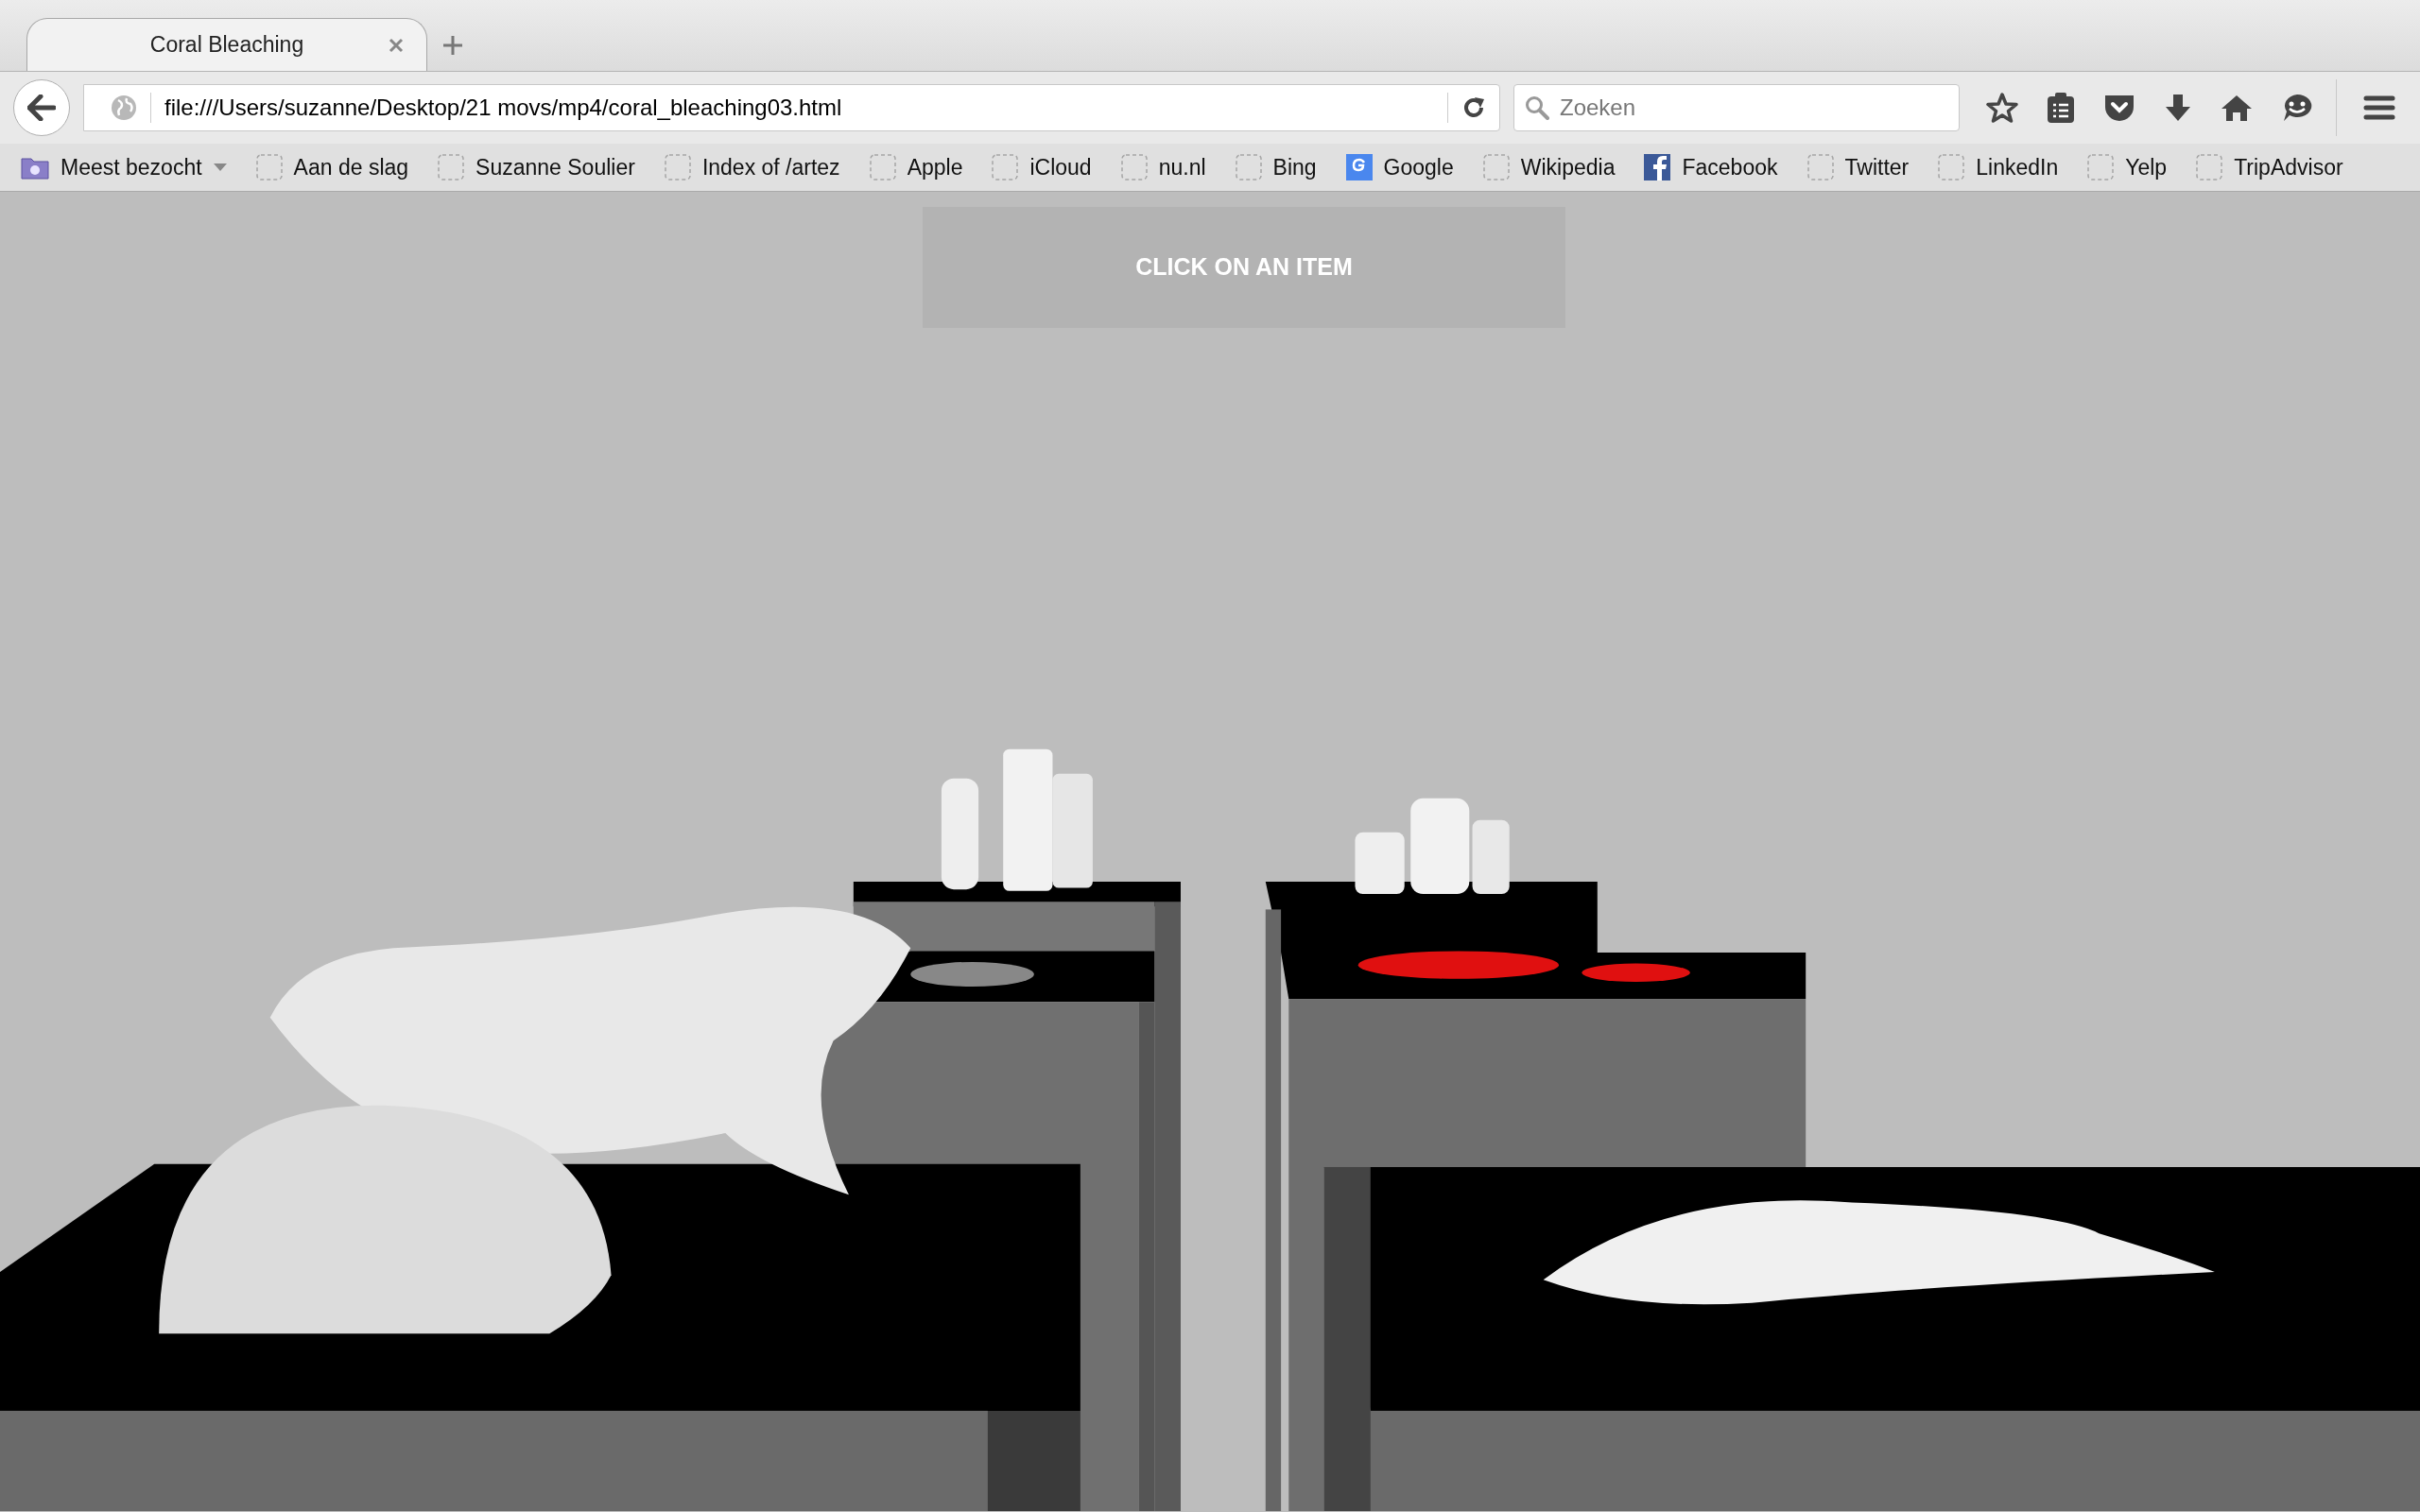 The width and height of the screenshot is (2420, 1512). What do you see at coordinates (1276, 167) in the screenshot?
I see `bookmark-item: Bing` at bounding box center [1276, 167].